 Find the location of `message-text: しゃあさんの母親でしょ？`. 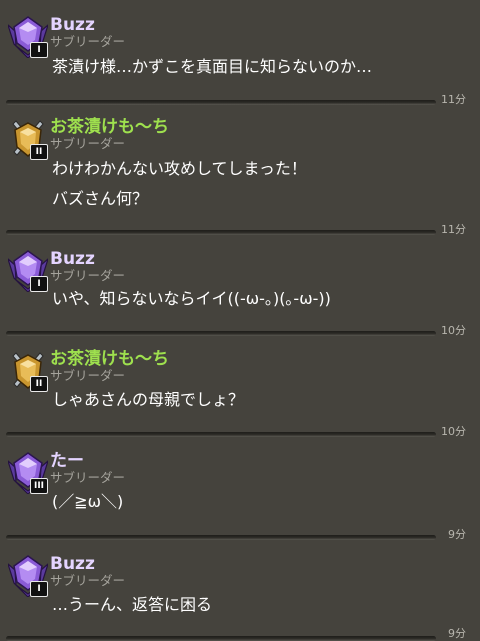

message-text: しゃあさんの母親でしょ？ is located at coordinates (148, 399).